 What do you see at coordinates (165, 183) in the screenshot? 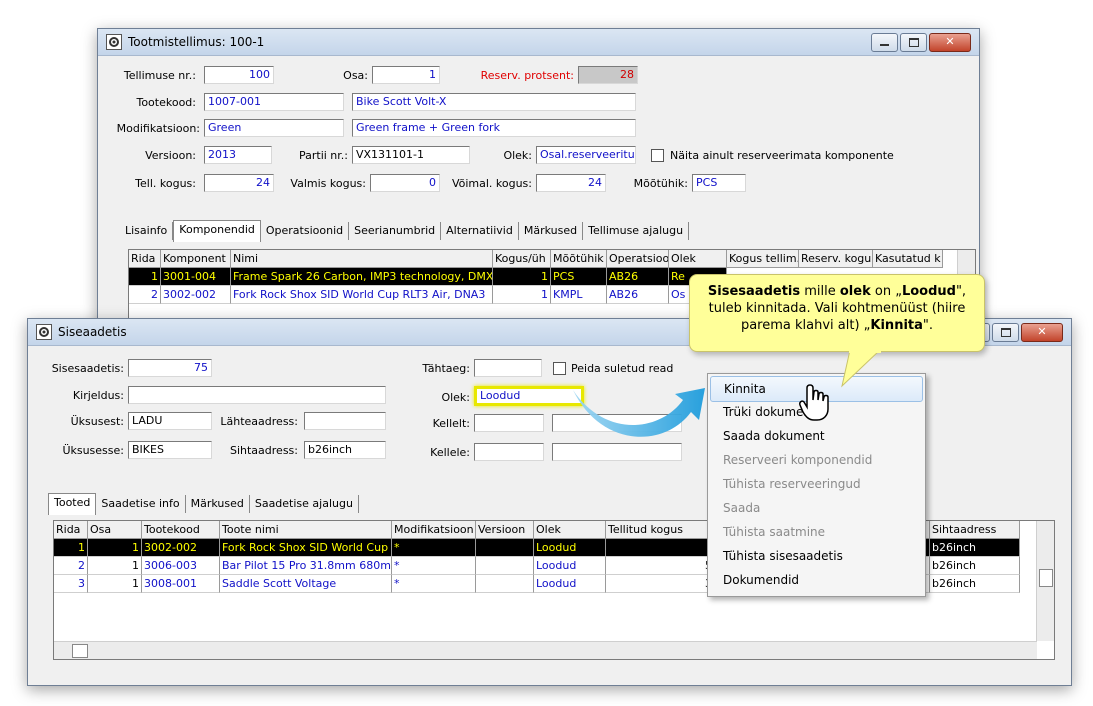
I see `tell-kogus-label: Tell. kogus:` at bounding box center [165, 183].